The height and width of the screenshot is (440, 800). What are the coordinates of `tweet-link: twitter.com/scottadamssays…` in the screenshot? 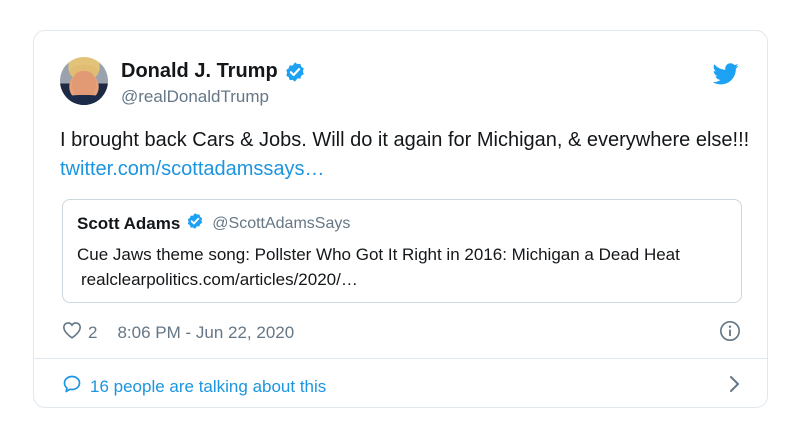 It's located at (192, 169).